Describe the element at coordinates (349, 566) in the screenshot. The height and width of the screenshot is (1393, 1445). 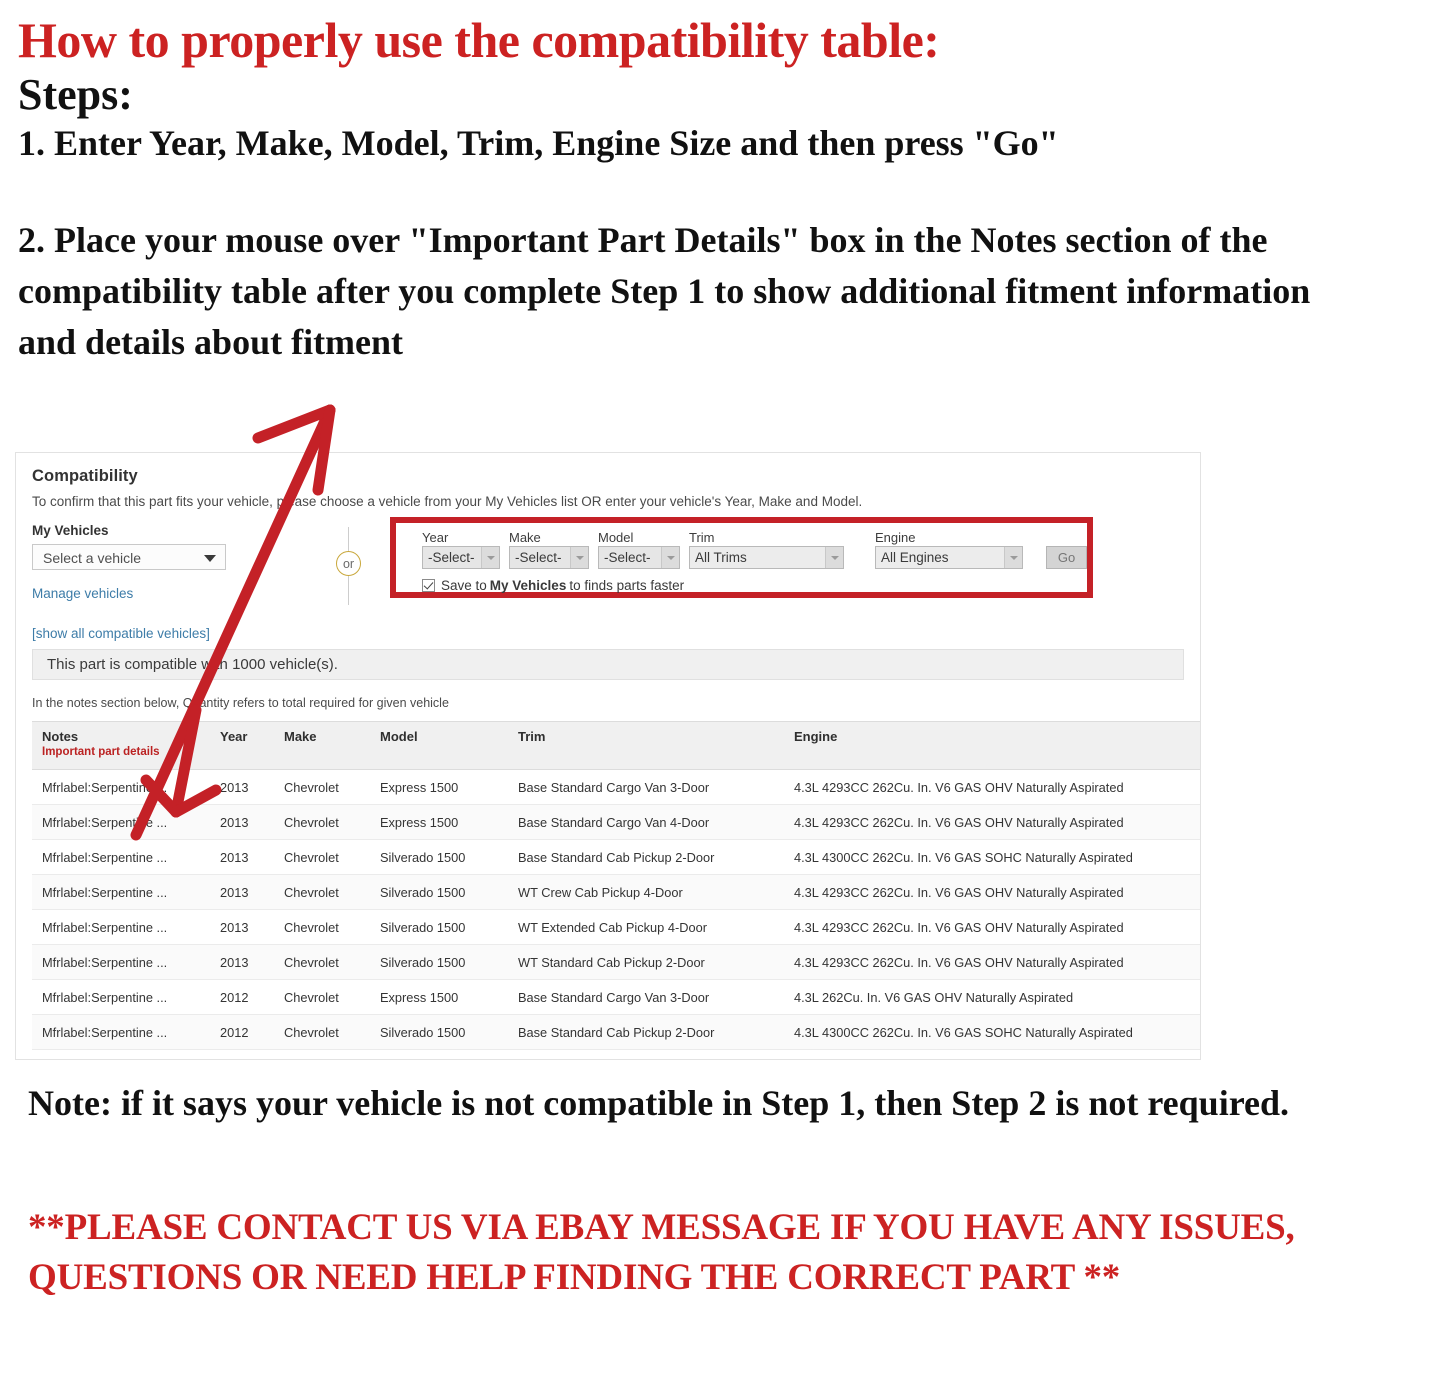
I see `or-divider: or` at that location.